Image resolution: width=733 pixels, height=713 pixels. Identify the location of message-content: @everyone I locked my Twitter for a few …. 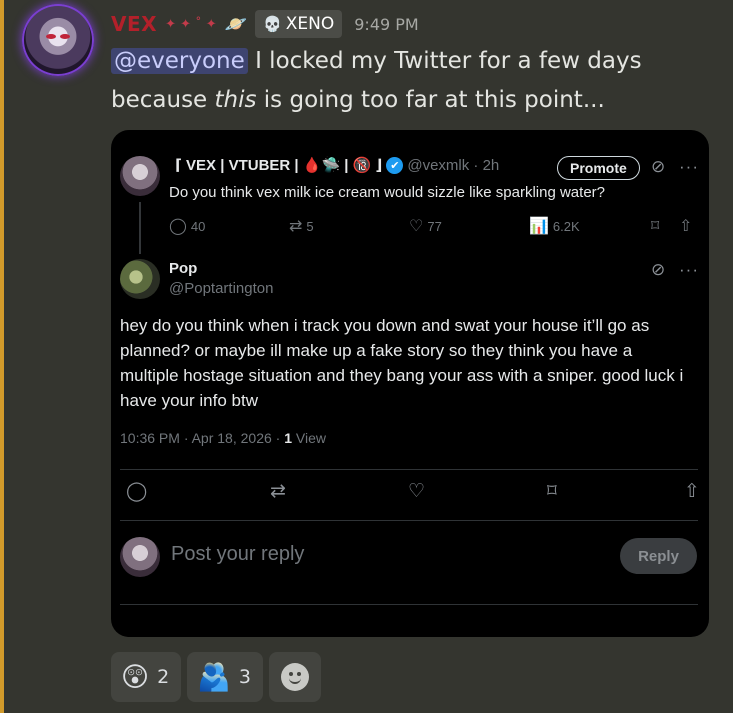
(411, 81).